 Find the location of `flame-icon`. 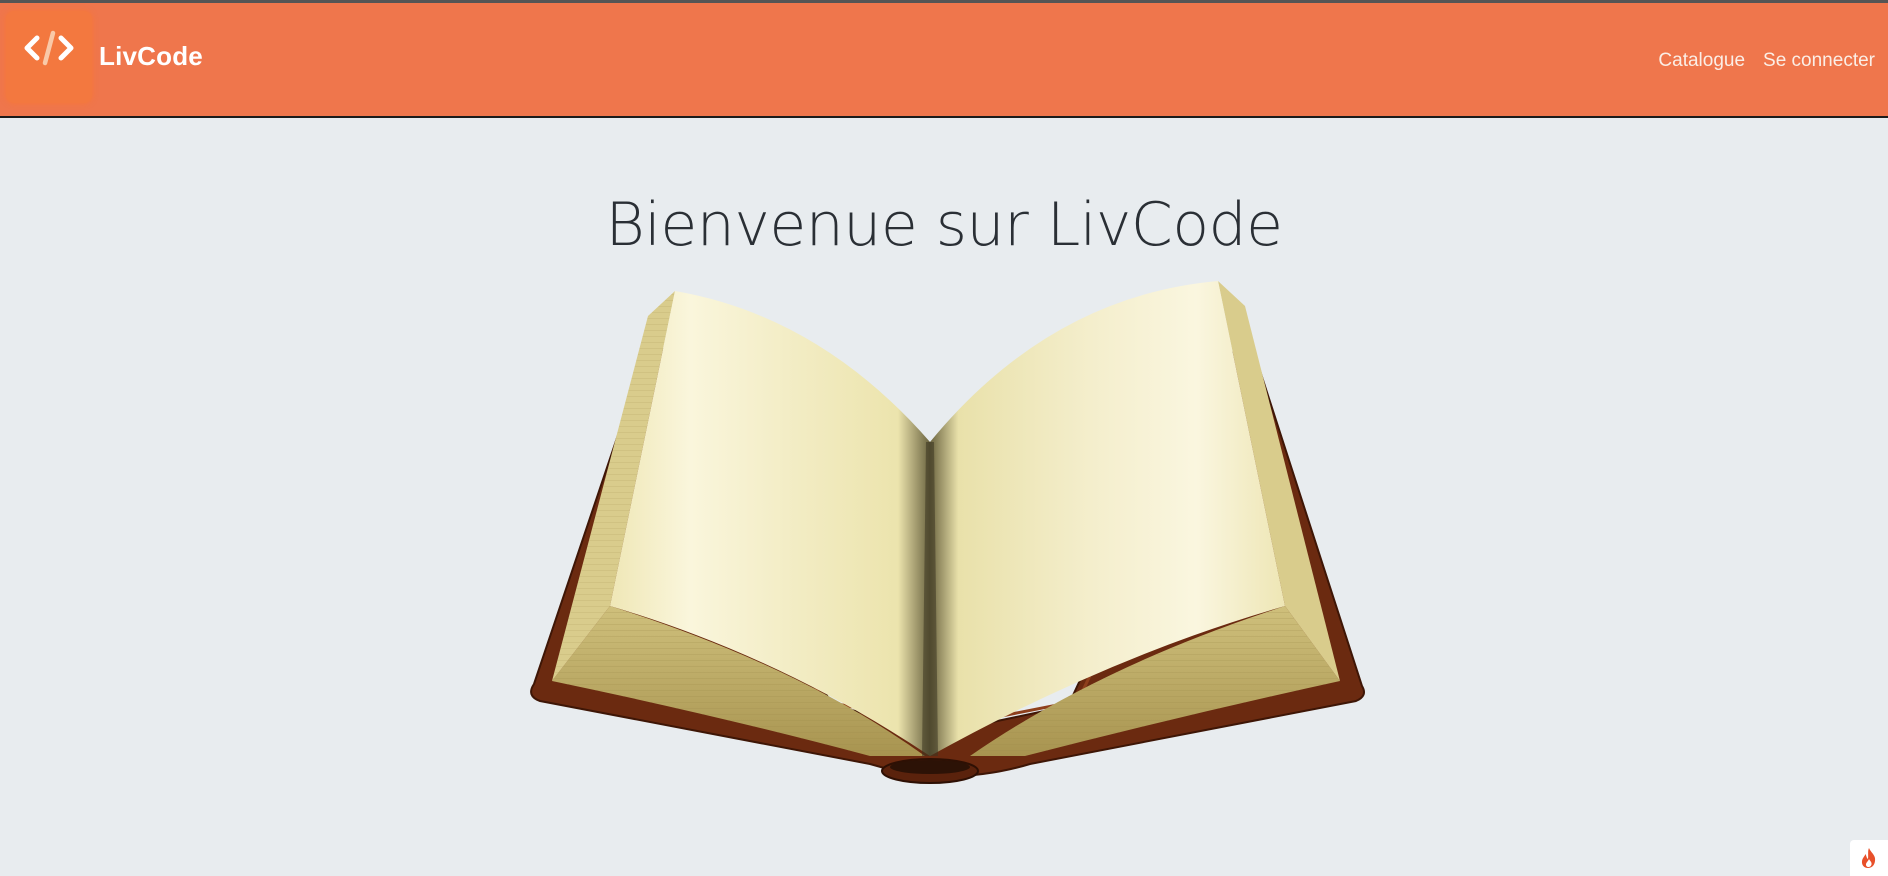

flame-icon is located at coordinates (1868, 858).